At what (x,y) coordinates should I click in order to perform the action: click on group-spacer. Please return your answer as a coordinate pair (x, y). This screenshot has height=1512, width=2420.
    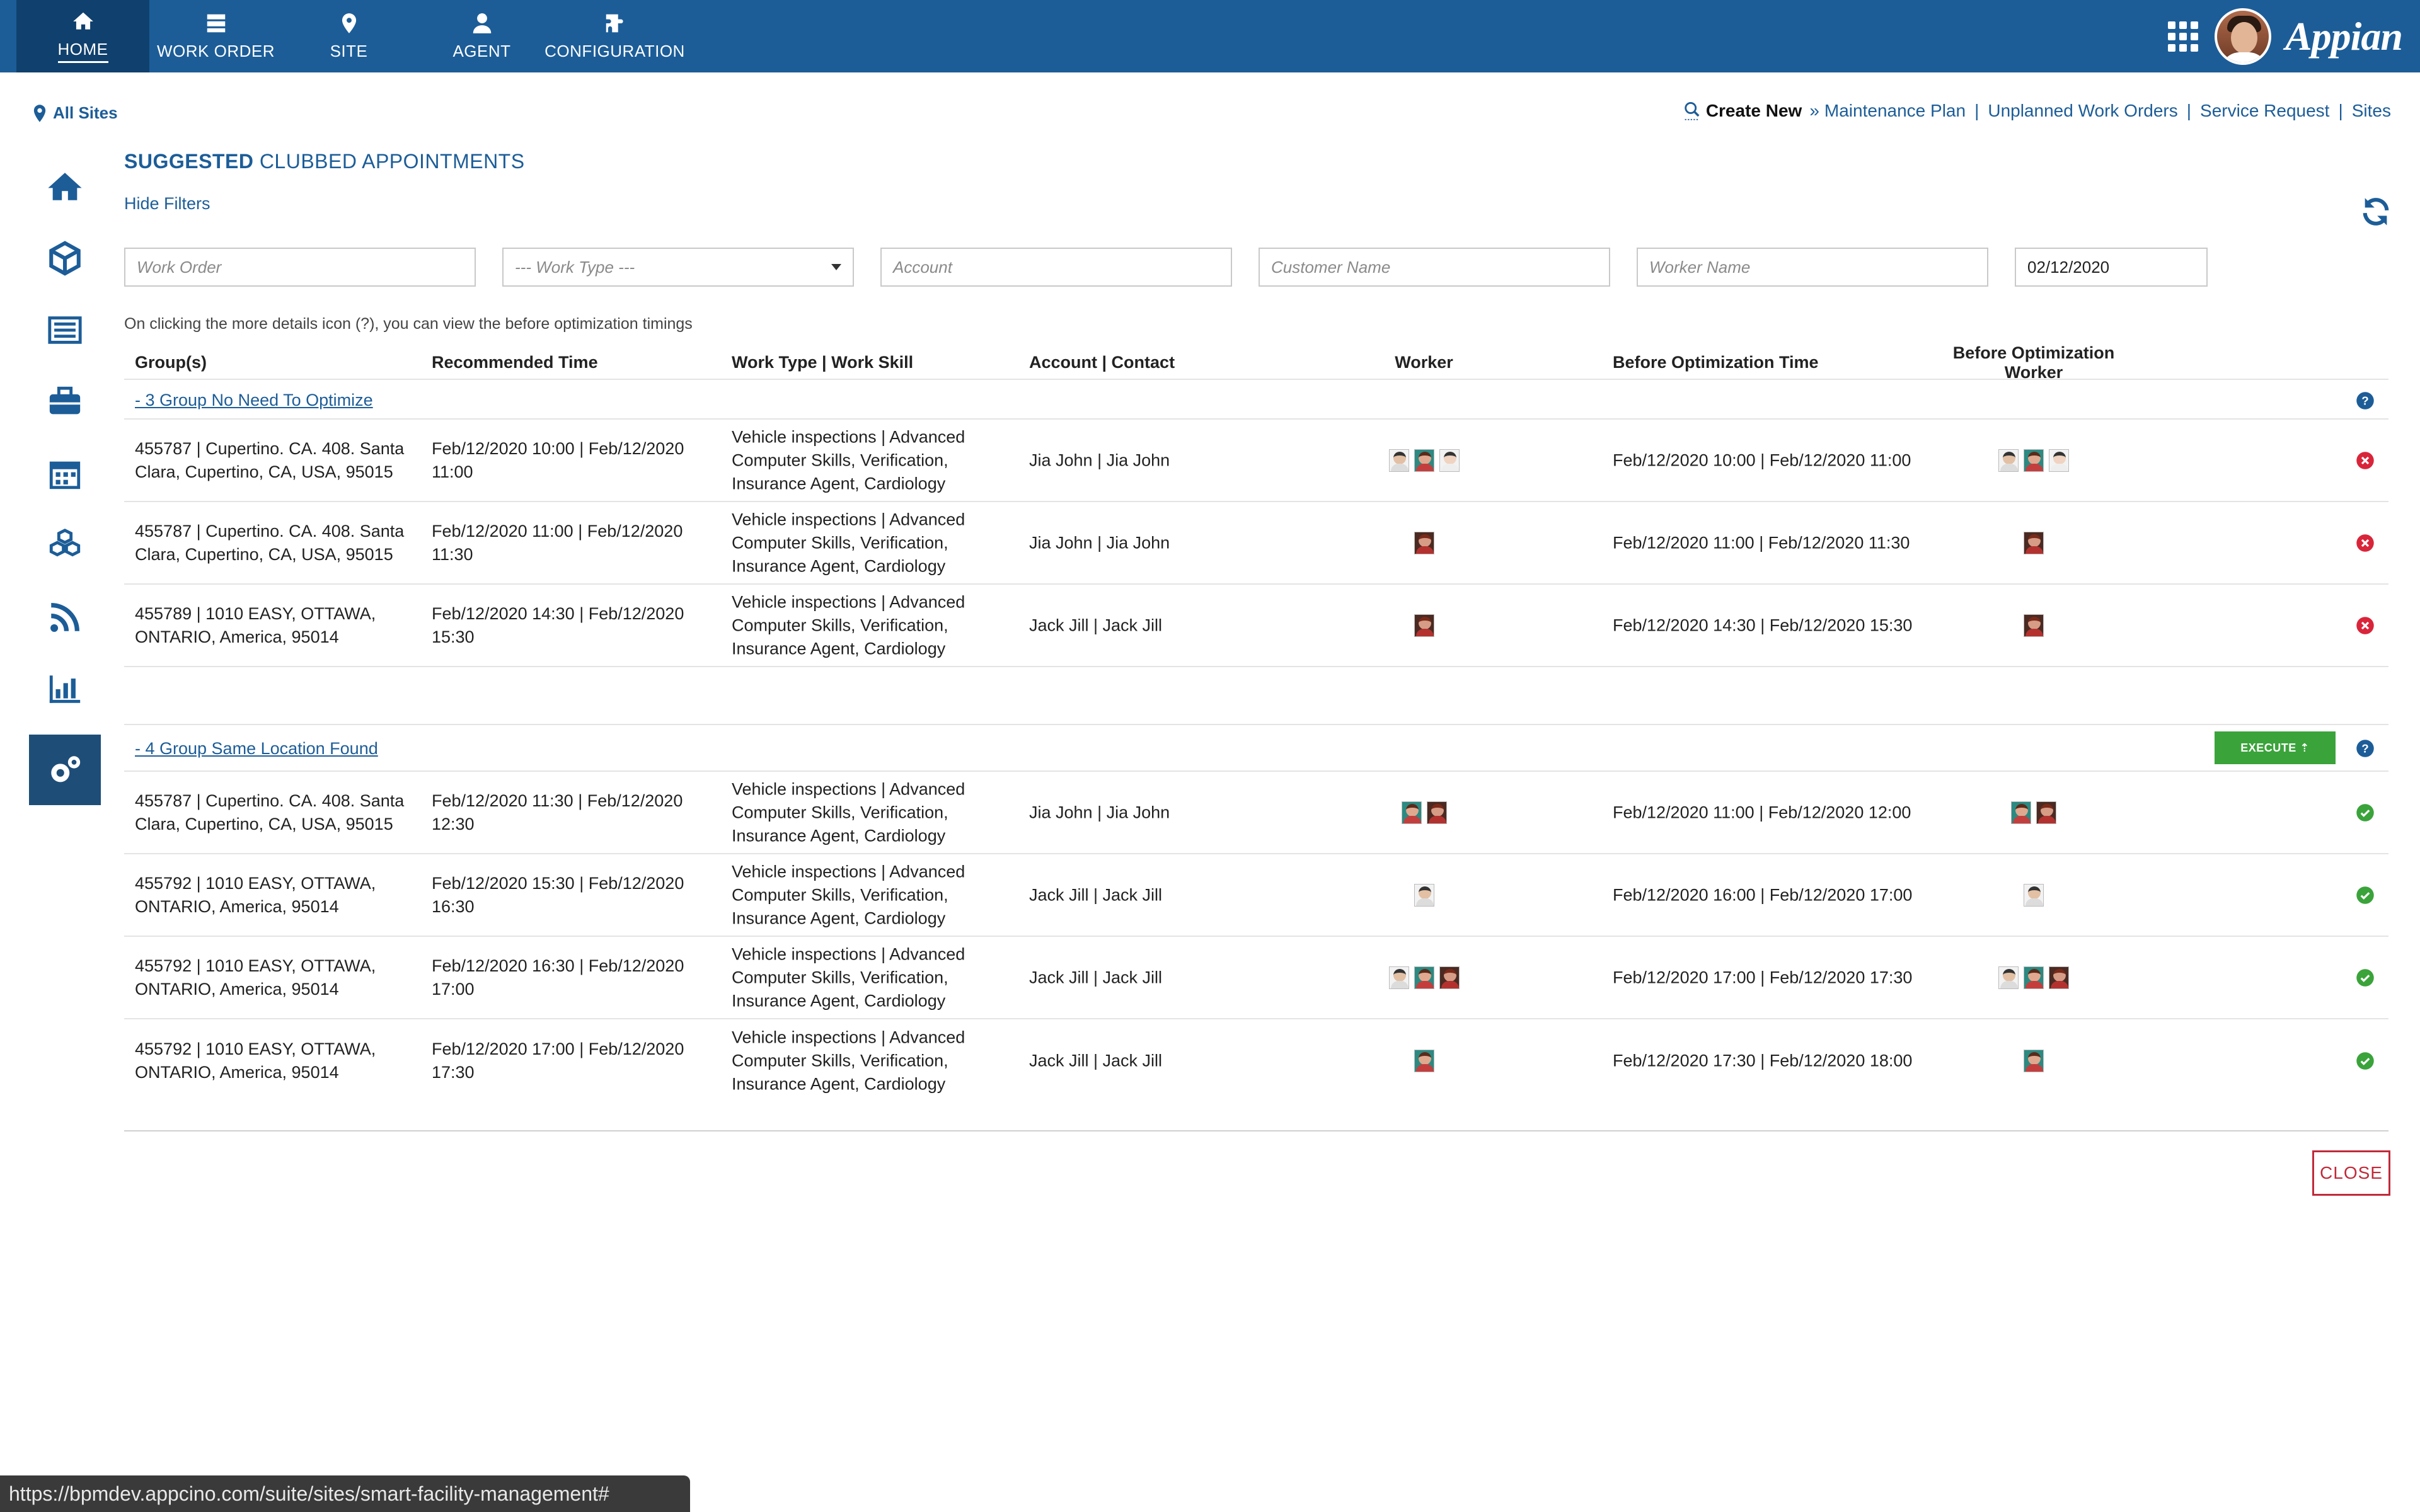
    Looking at the image, I should click on (1256, 696).